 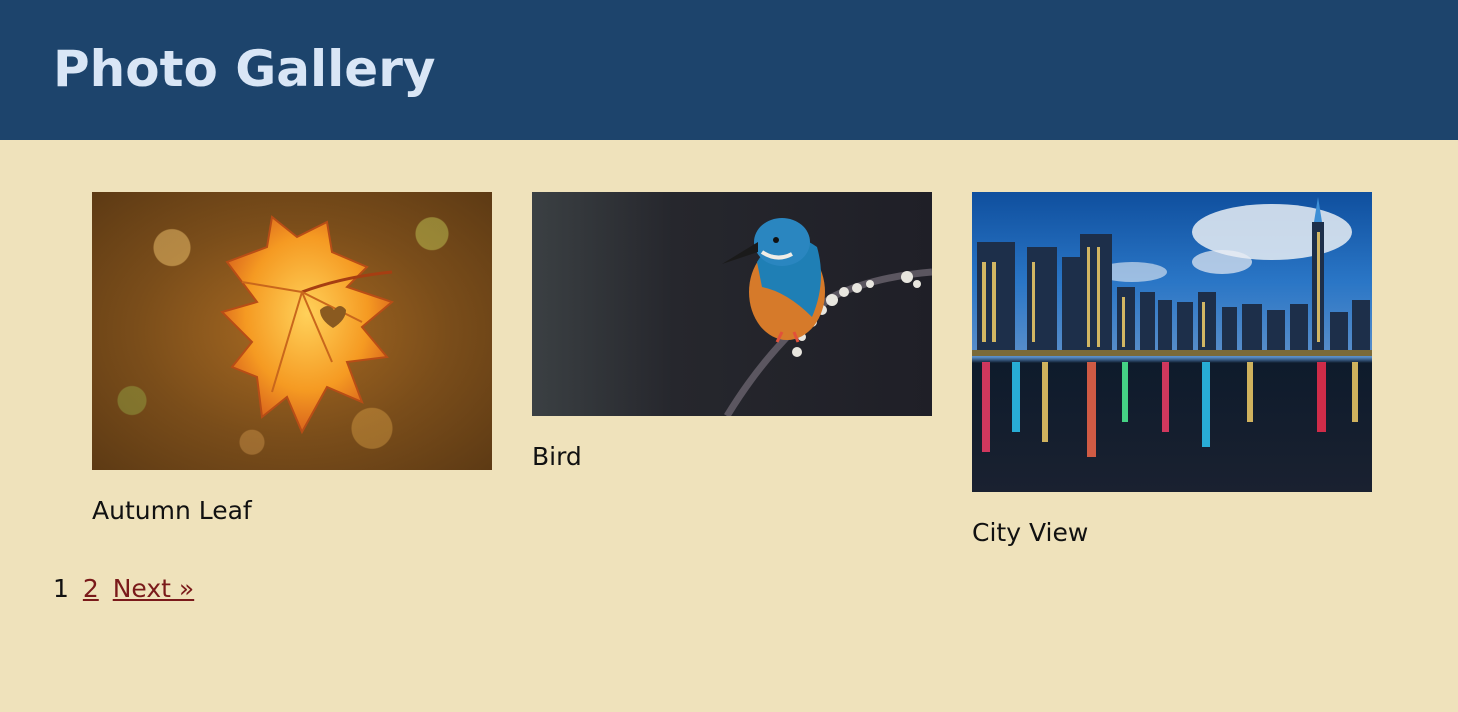 I want to click on pagination-current-page: 1, so click(x=61, y=588).